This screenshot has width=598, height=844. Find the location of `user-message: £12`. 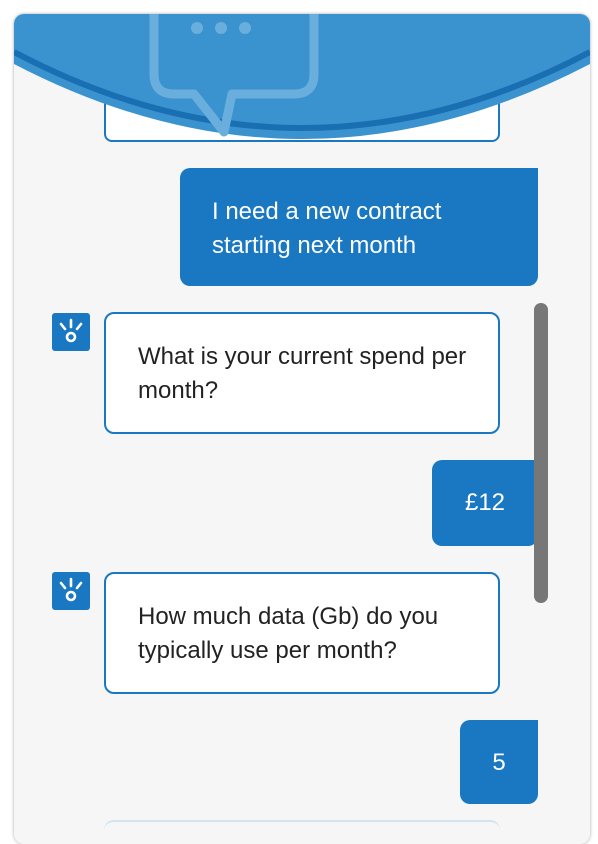

user-message: £12 is located at coordinates (485, 503).